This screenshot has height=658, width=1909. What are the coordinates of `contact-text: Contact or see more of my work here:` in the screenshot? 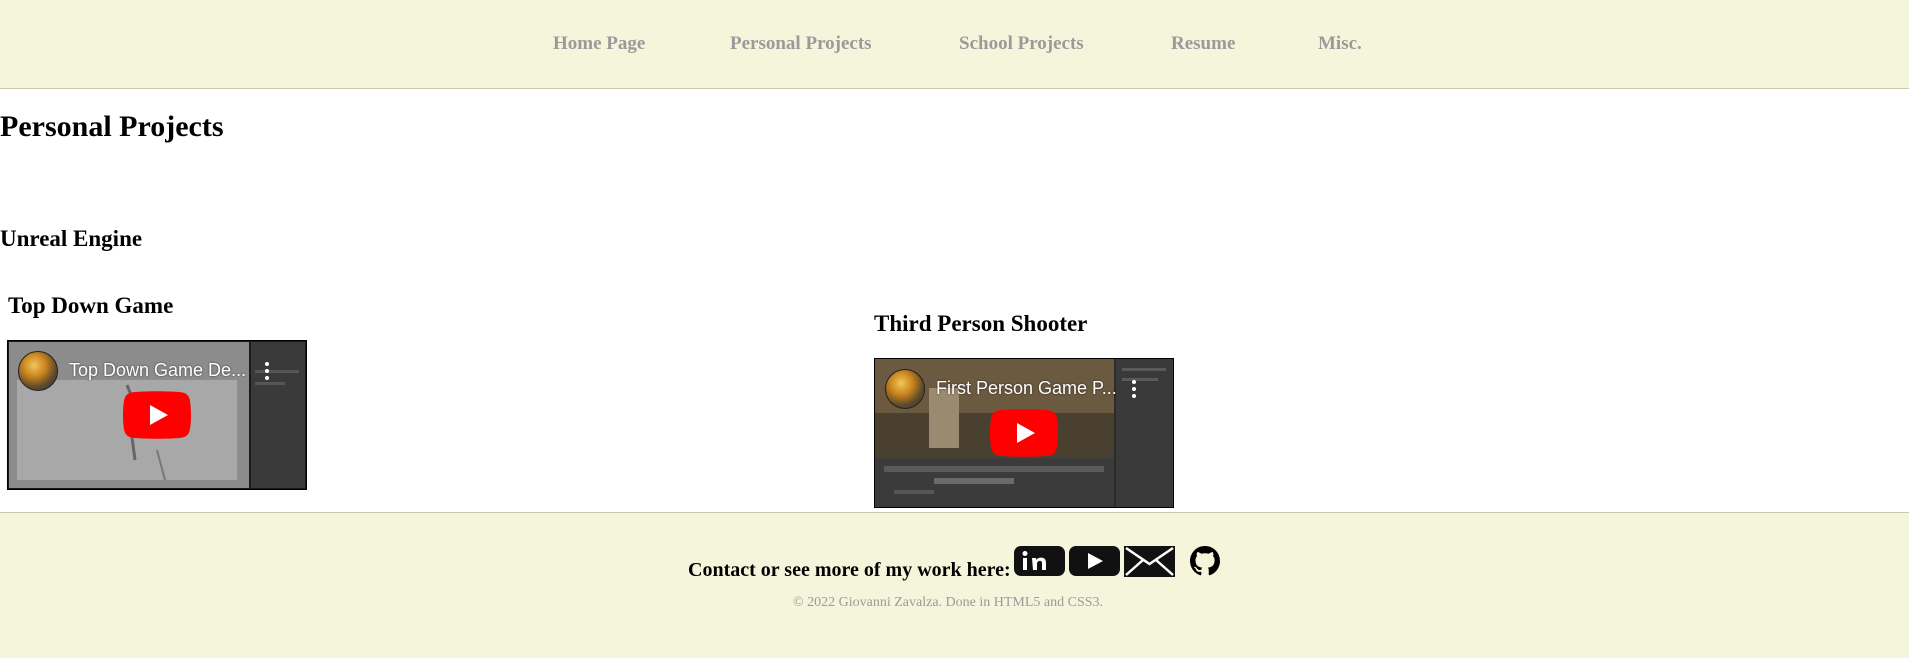 It's located at (849, 570).